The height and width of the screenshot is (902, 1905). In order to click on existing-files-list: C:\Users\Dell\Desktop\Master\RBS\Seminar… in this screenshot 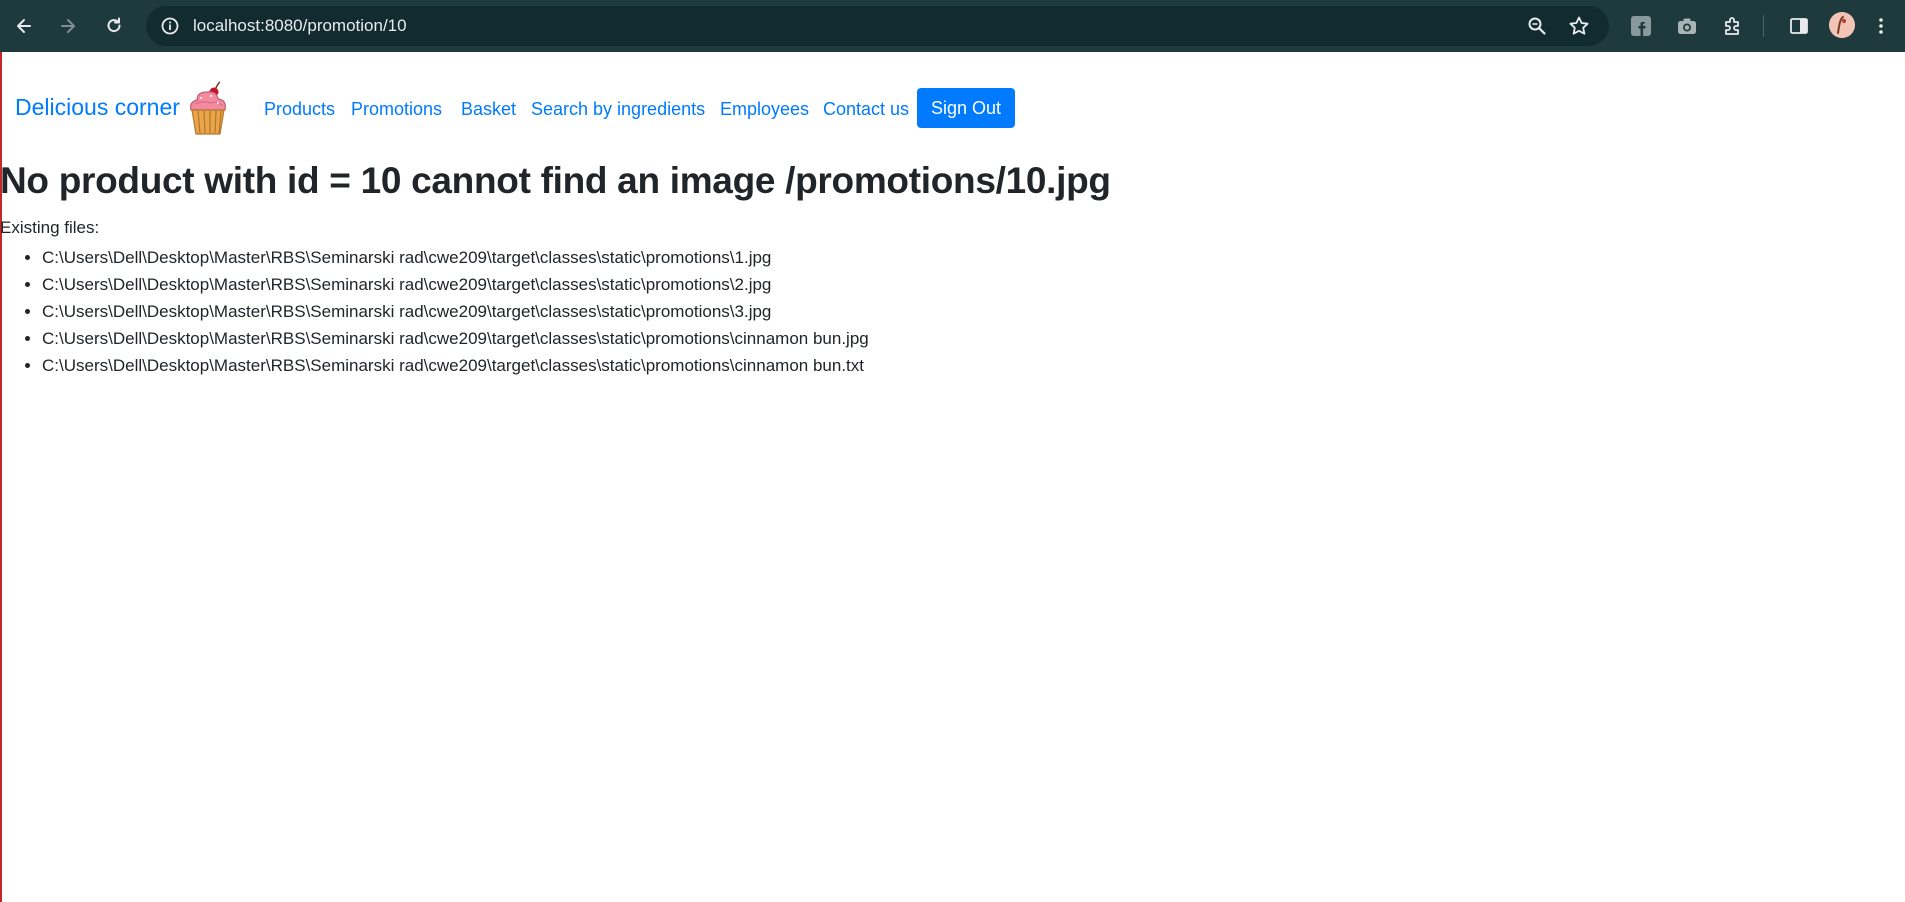, I will do `click(434, 311)`.